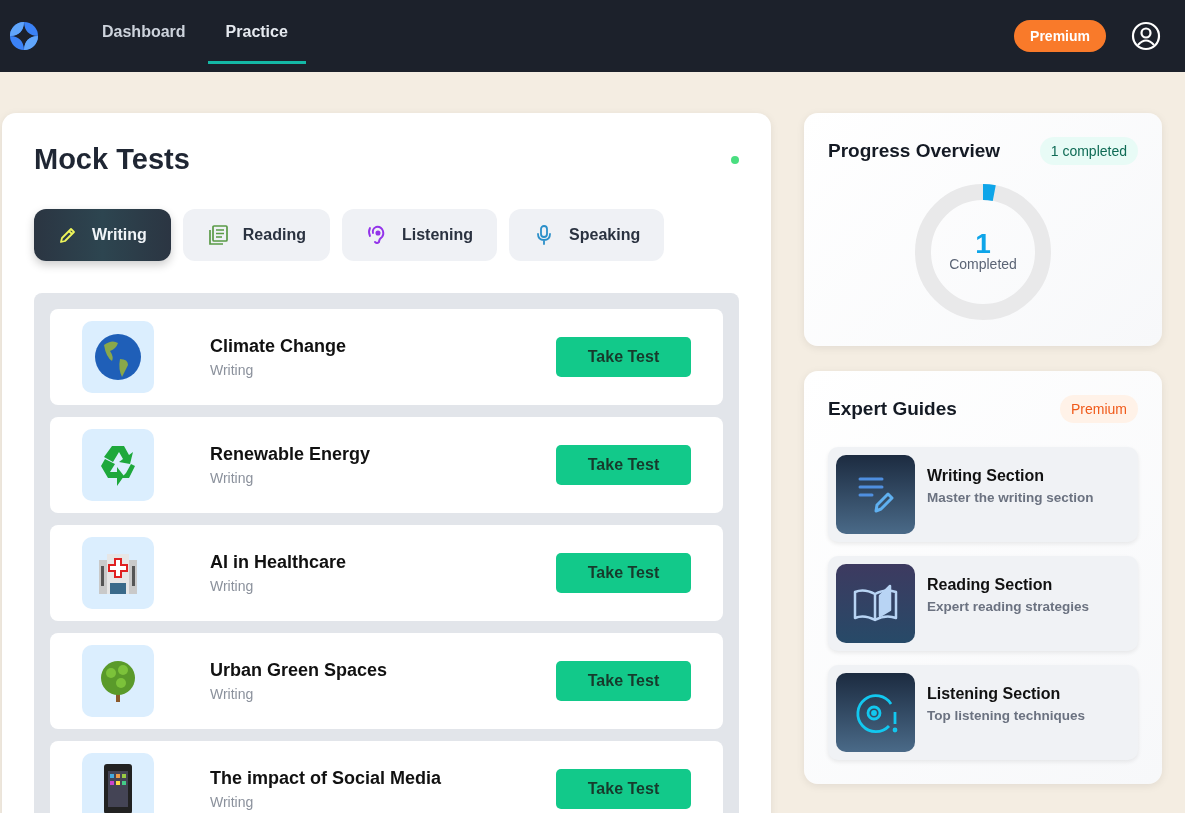  I want to click on test-title: Urban Green Spaces, so click(299, 670).